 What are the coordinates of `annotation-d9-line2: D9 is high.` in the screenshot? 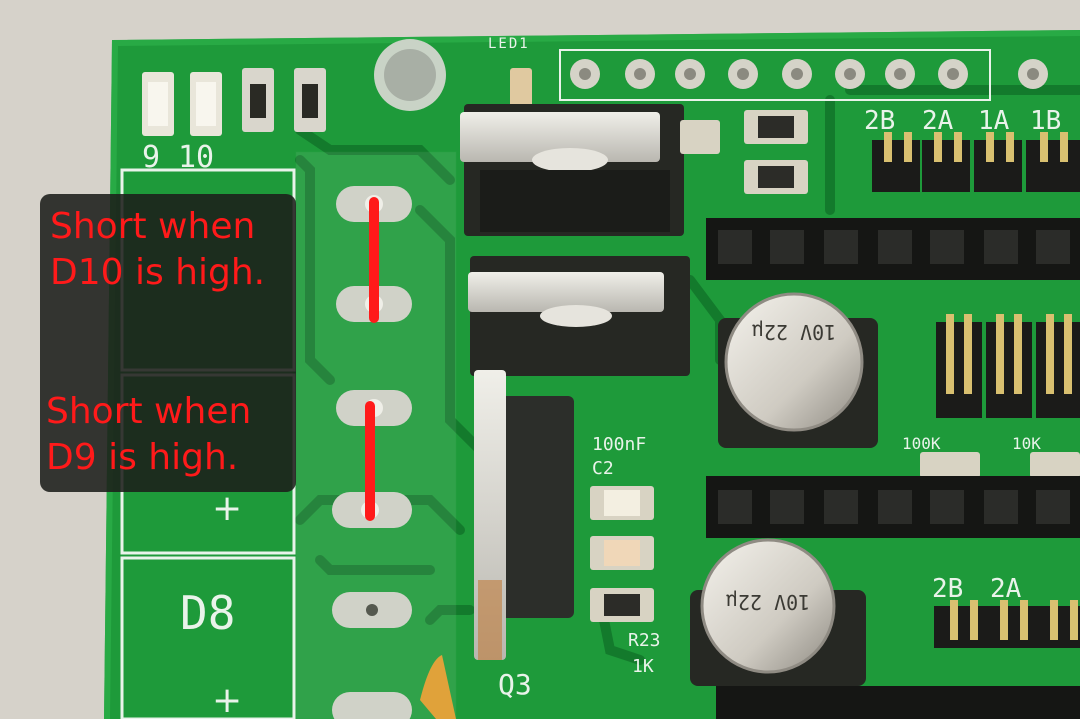 It's located at (142, 457).